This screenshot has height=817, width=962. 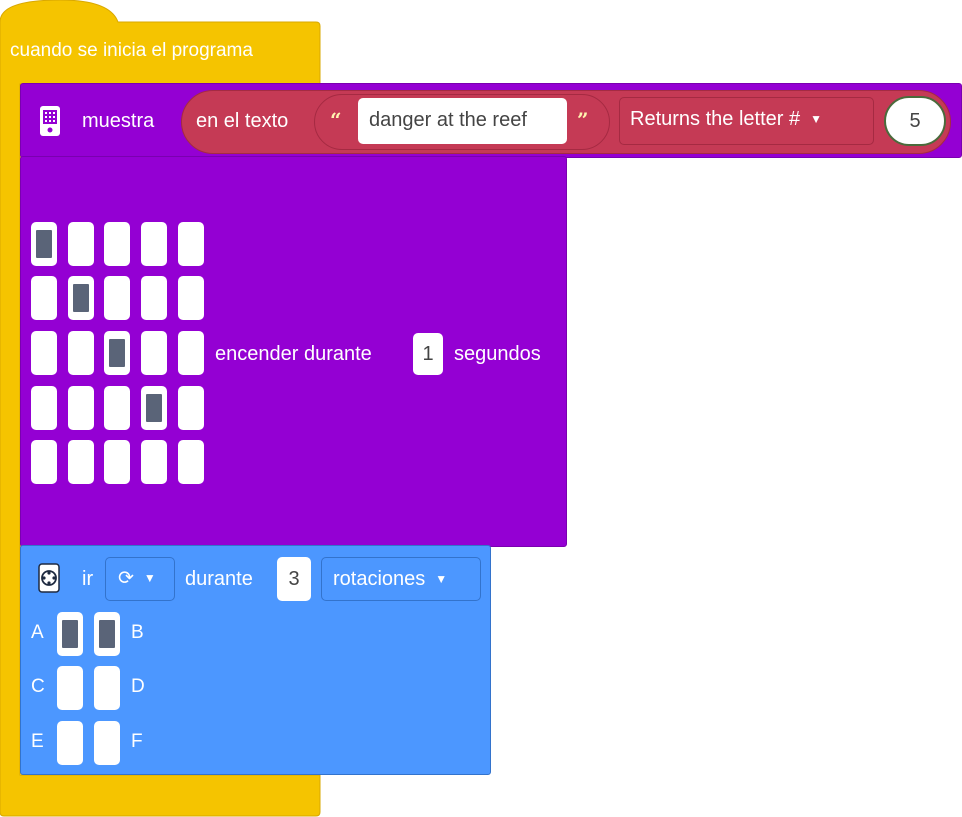 What do you see at coordinates (117, 244) in the screenshot?
I see `led-pixel-r1-c3` at bounding box center [117, 244].